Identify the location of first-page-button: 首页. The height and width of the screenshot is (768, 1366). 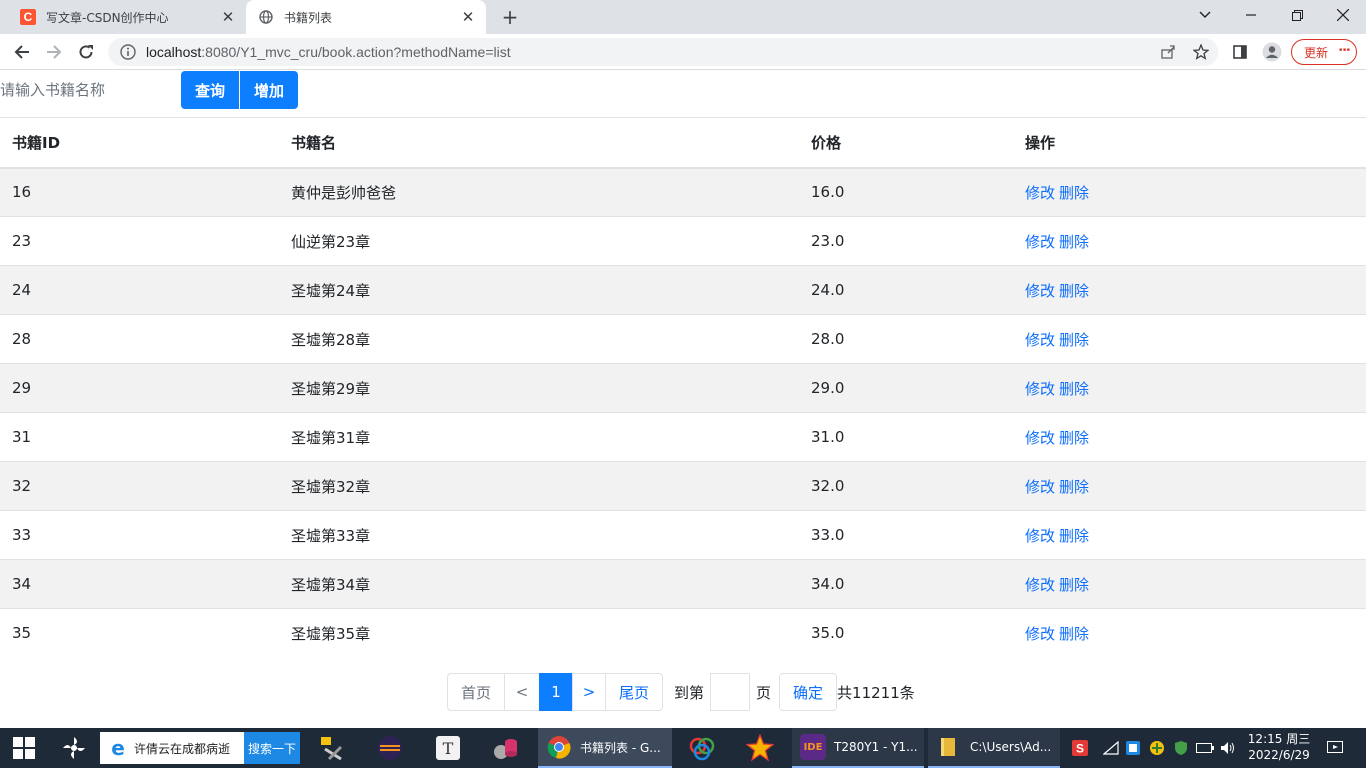
(476, 692).